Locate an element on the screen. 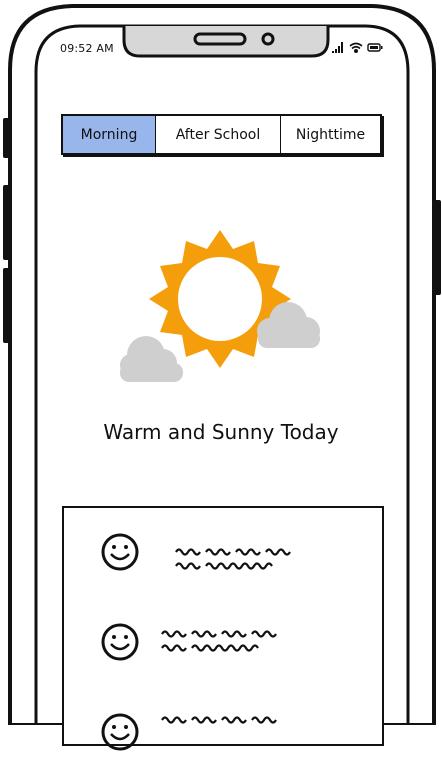 The image size is (442, 766). time-of-day-tabs: Morning After School Nighttime is located at coordinates (221, 134).